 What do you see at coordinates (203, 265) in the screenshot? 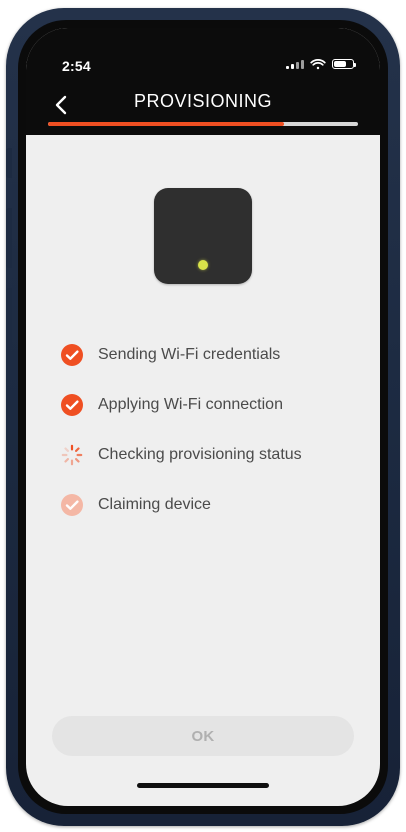
I see `status-led-icon` at bounding box center [203, 265].